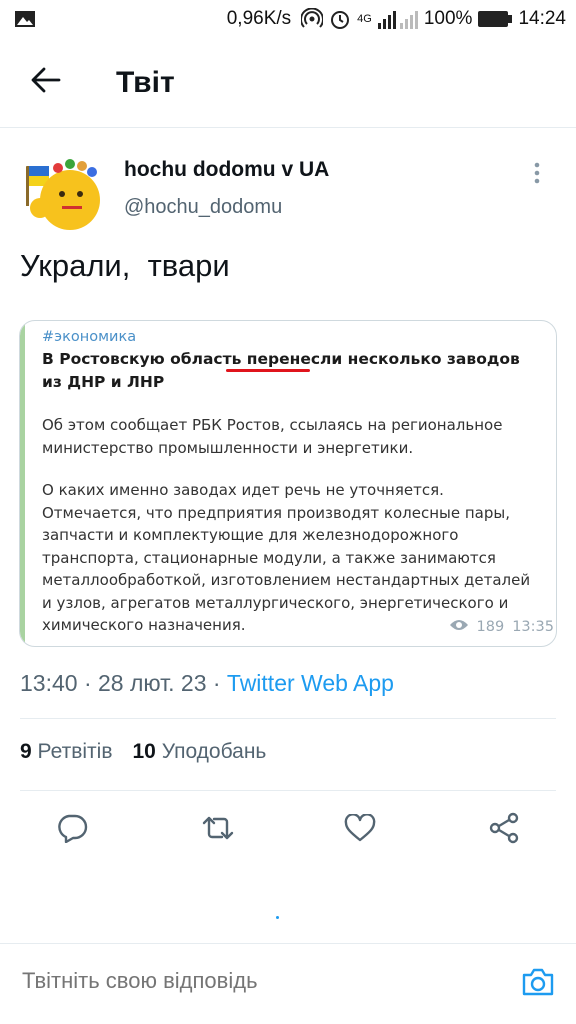  I want to click on author-name: hochu dodomu v UA, so click(226, 170).